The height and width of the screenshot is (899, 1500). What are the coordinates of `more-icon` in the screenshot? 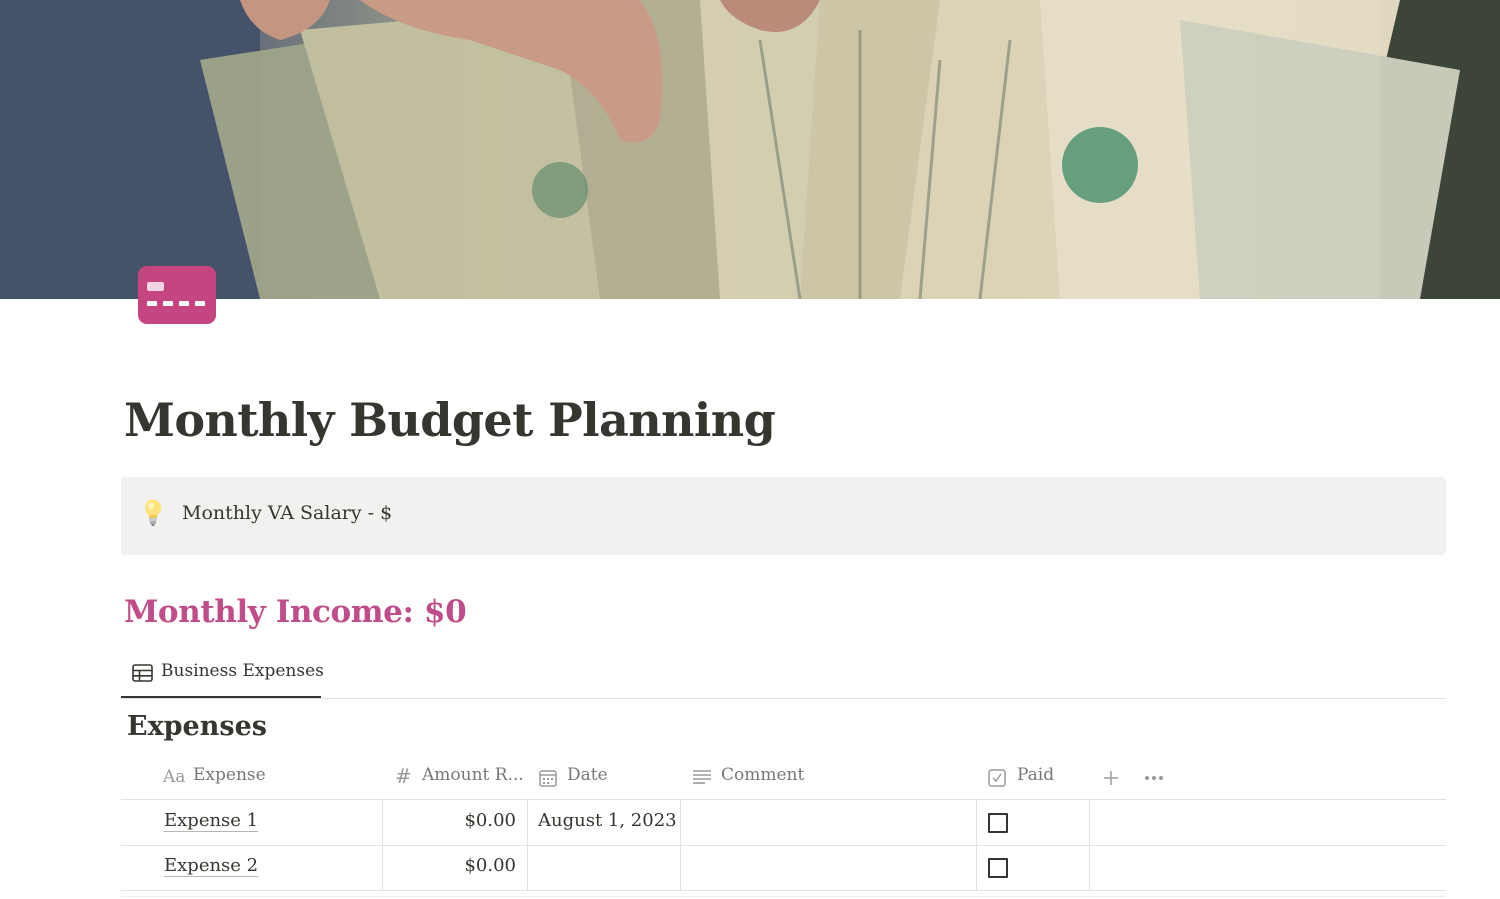 It's located at (1154, 778).